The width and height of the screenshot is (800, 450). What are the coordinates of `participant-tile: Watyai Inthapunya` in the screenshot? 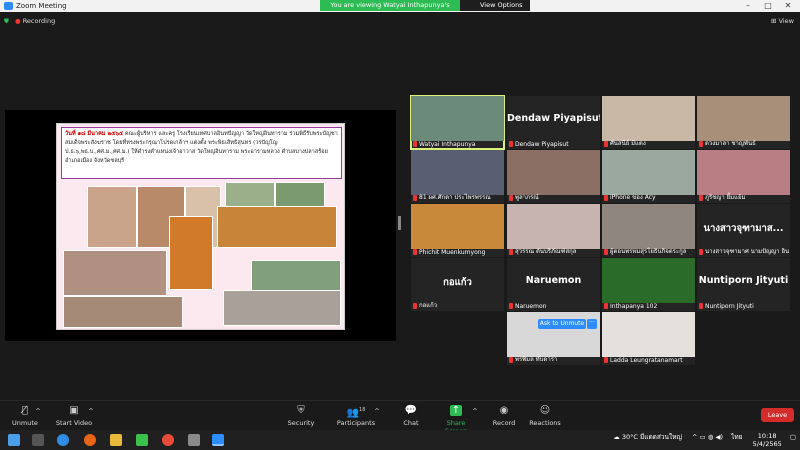 It's located at (457, 122).